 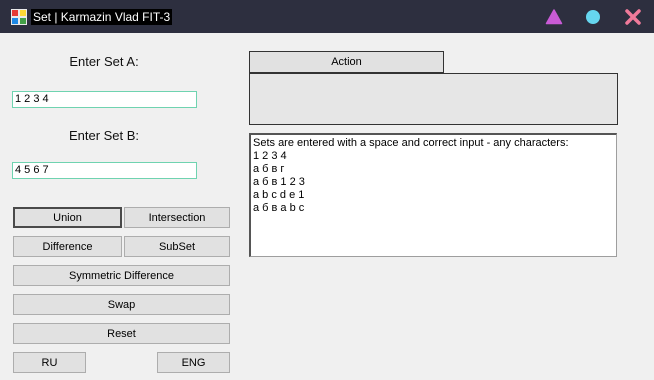 What do you see at coordinates (177, 246) in the screenshot?
I see `subset-button: SubSet` at bounding box center [177, 246].